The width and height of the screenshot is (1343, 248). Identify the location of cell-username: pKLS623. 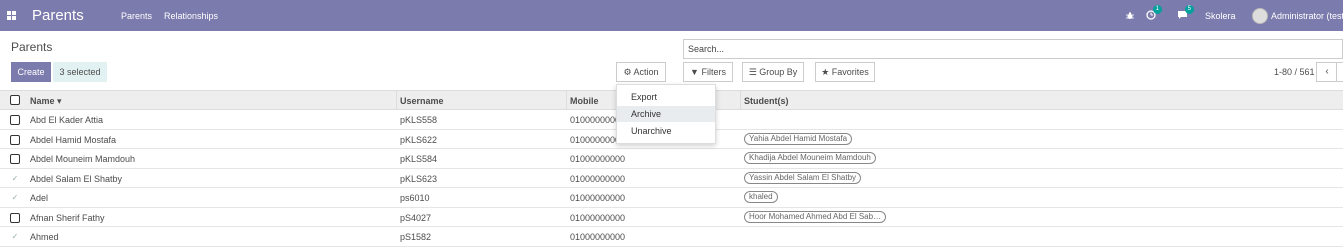
(419, 178).